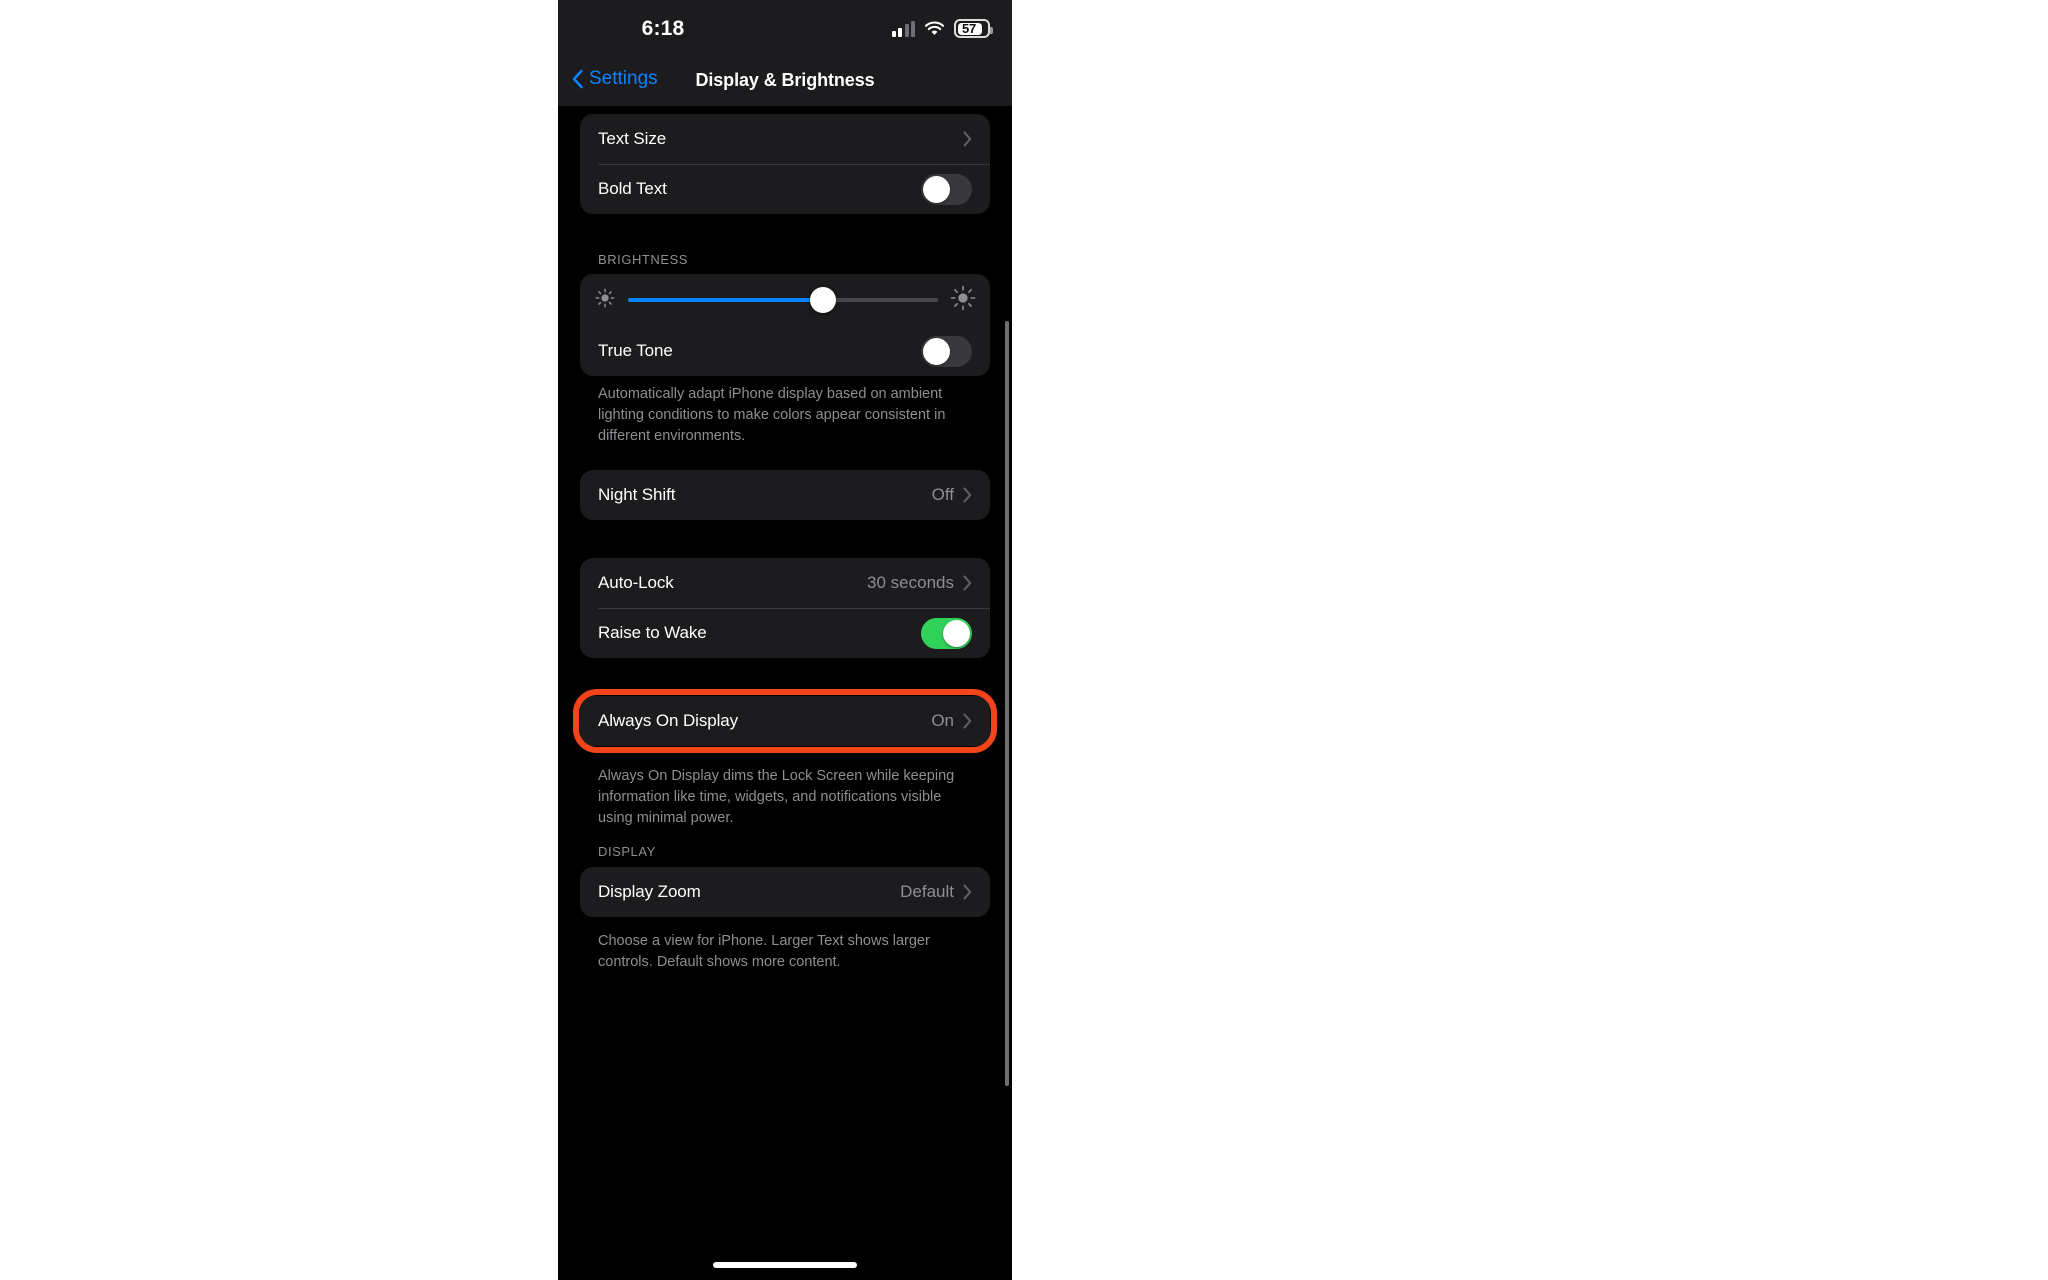 The image size is (2048, 1280). I want to click on text-settings-group: Text Size Bold Text, so click(785, 164).